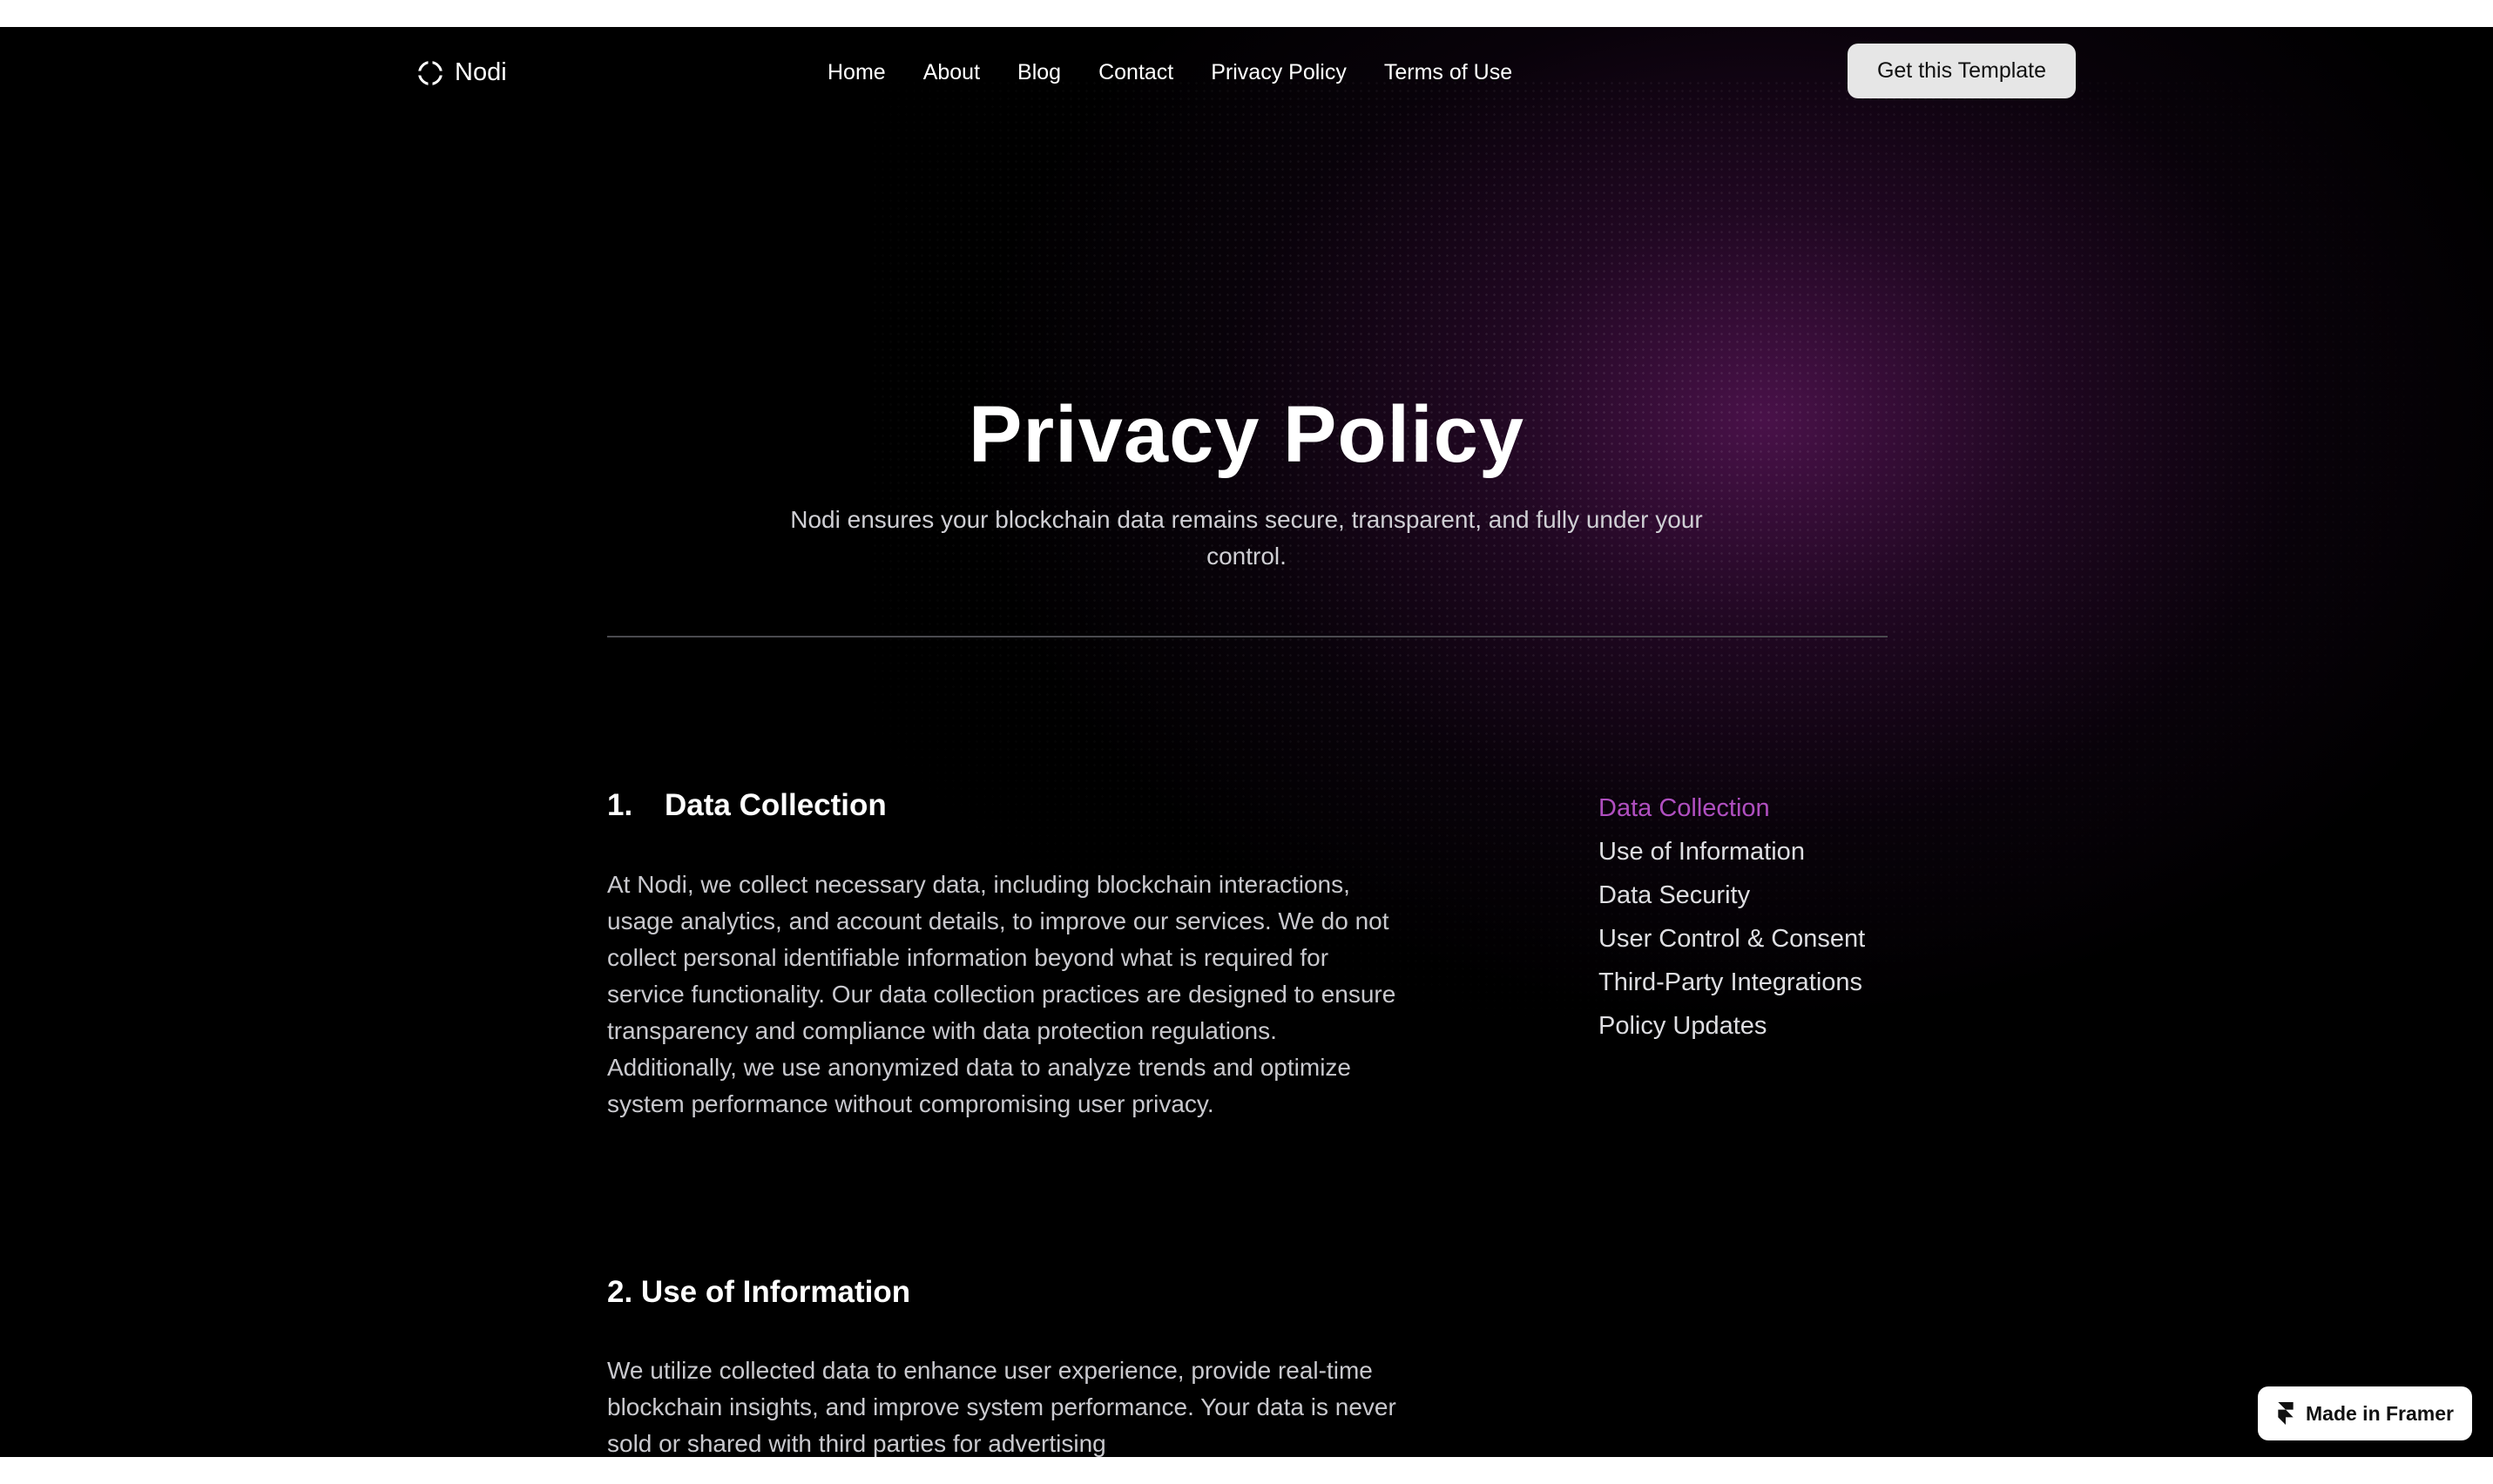 Image resolution: width=2493 pixels, height=1484 pixels. Describe the element at coordinates (1732, 808) in the screenshot. I see `toc-item-data-collection: Data Collection` at that location.